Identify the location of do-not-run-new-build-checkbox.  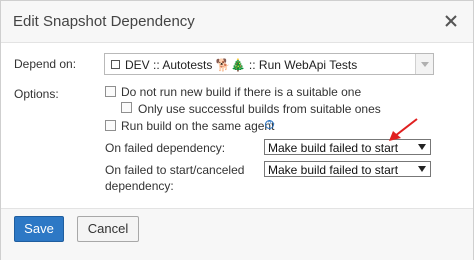
(110, 91).